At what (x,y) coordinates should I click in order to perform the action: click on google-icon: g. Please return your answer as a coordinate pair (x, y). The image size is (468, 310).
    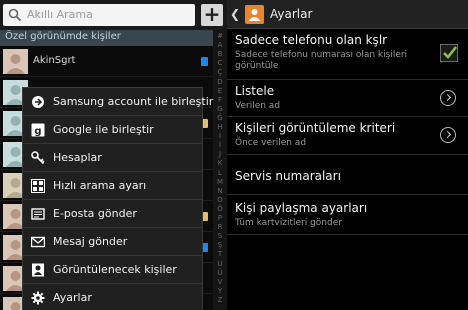
    Looking at the image, I should click on (38, 130).